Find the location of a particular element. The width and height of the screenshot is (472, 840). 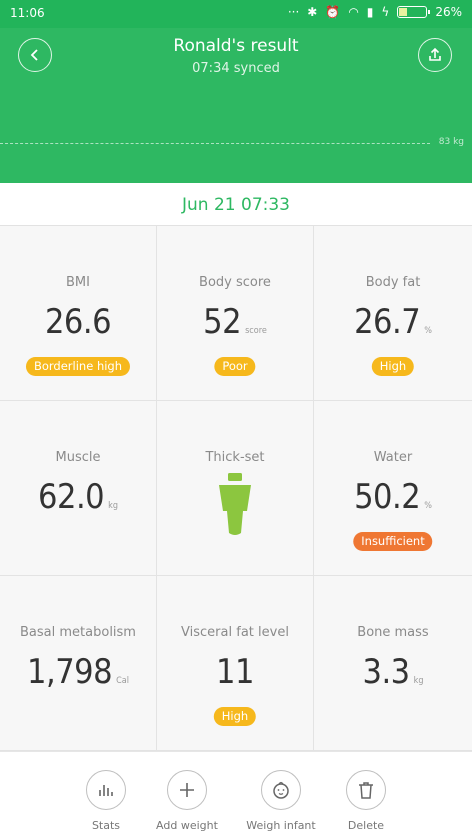

metric-number: 26.6 is located at coordinates (78, 322).